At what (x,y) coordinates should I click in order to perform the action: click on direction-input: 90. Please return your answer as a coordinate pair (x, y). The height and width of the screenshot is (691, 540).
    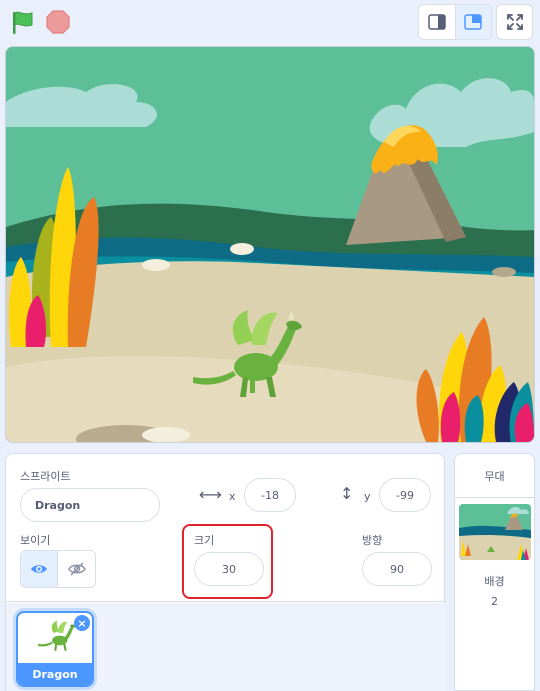
    Looking at the image, I should click on (397, 569).